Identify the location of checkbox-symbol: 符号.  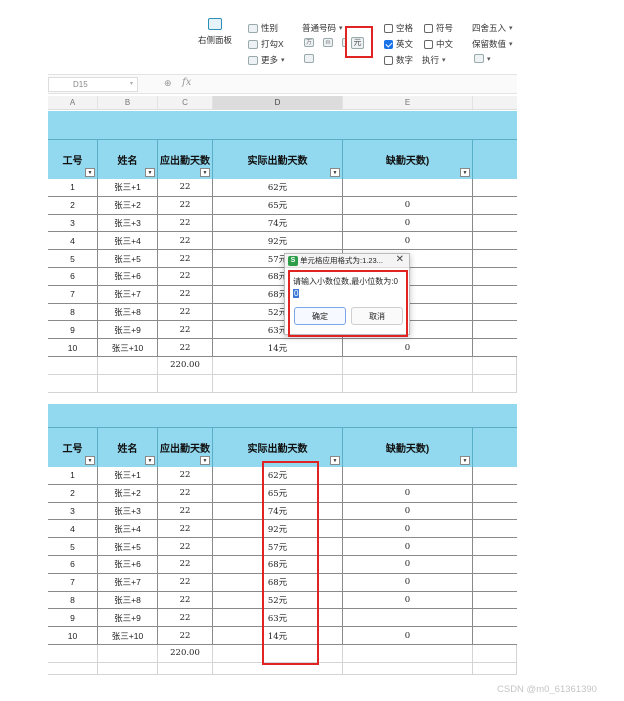
(438, 28).